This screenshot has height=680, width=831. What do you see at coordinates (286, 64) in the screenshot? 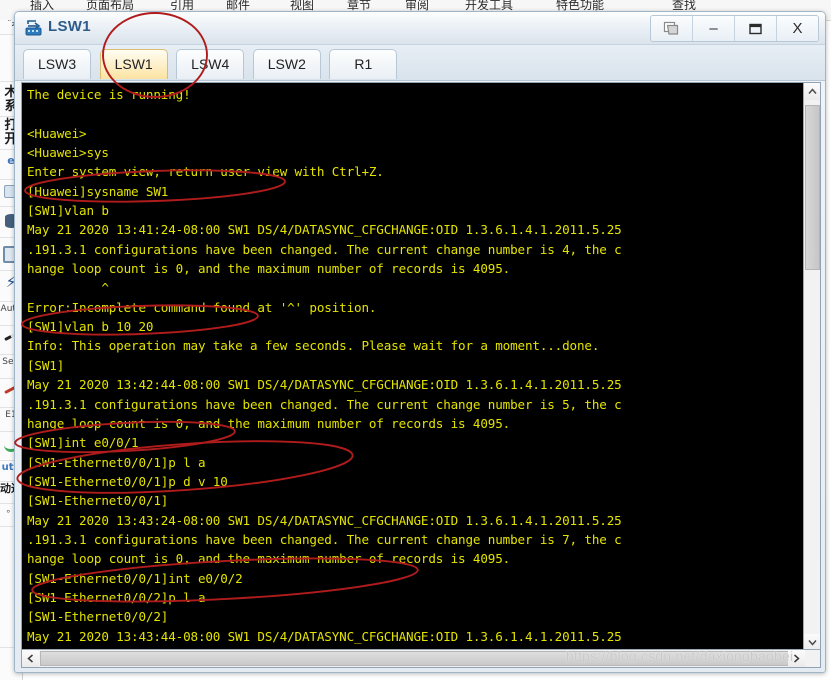
I see `tab-lsw2: LSW2` at bounding box center [286, 64].